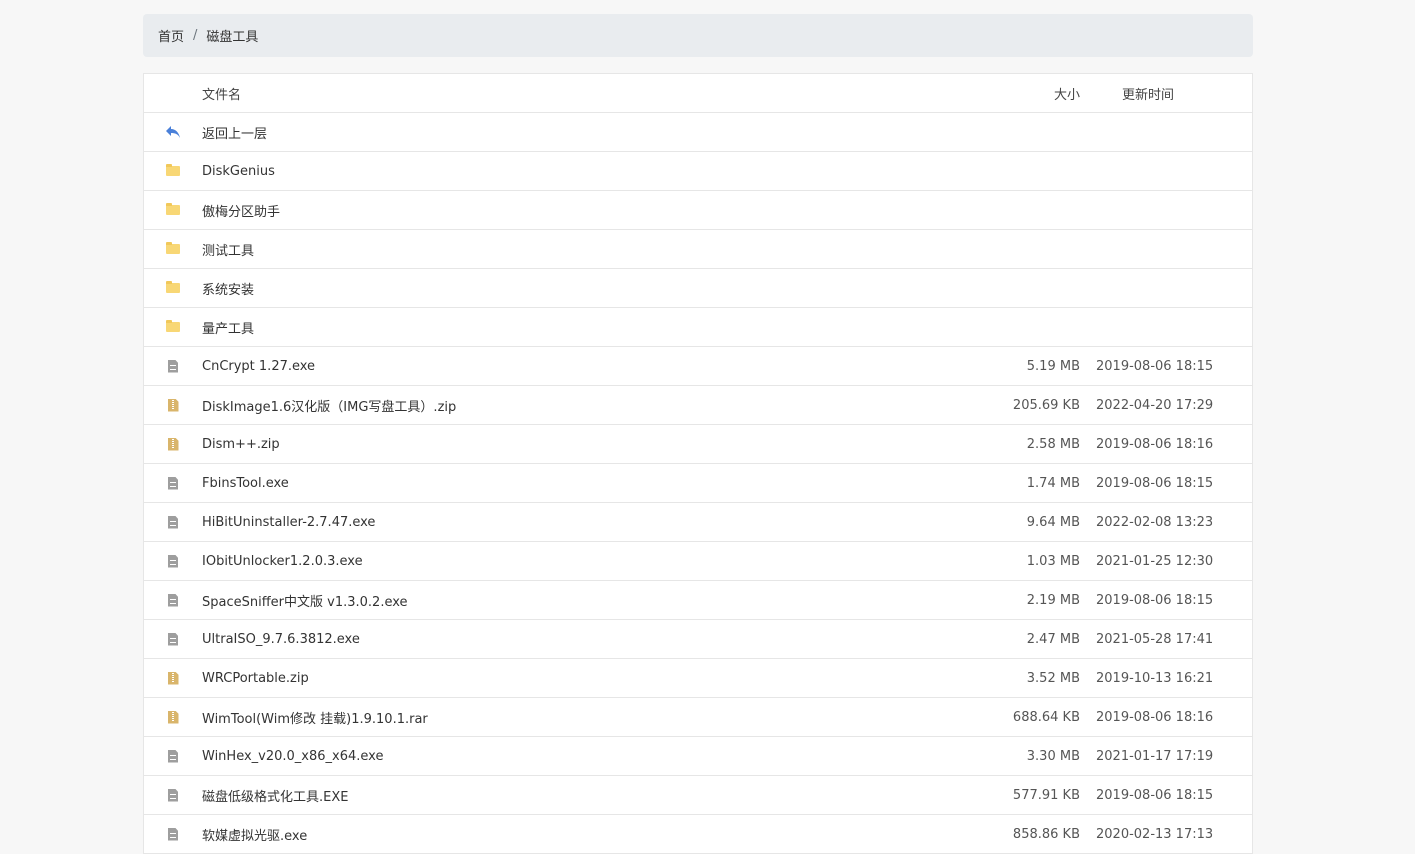 The width and height of the screenshot is (1415, 854). What do you see at coordinates (173, 132) in the screenshot?
I see `back-arrow-icon` at bounding box center [173, 132].